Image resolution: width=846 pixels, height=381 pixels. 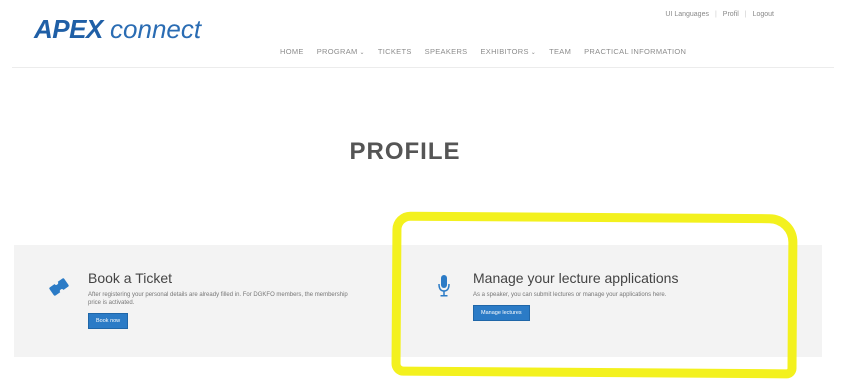 I want to click on book-now-button: Book now, so click(x=108, y=321).